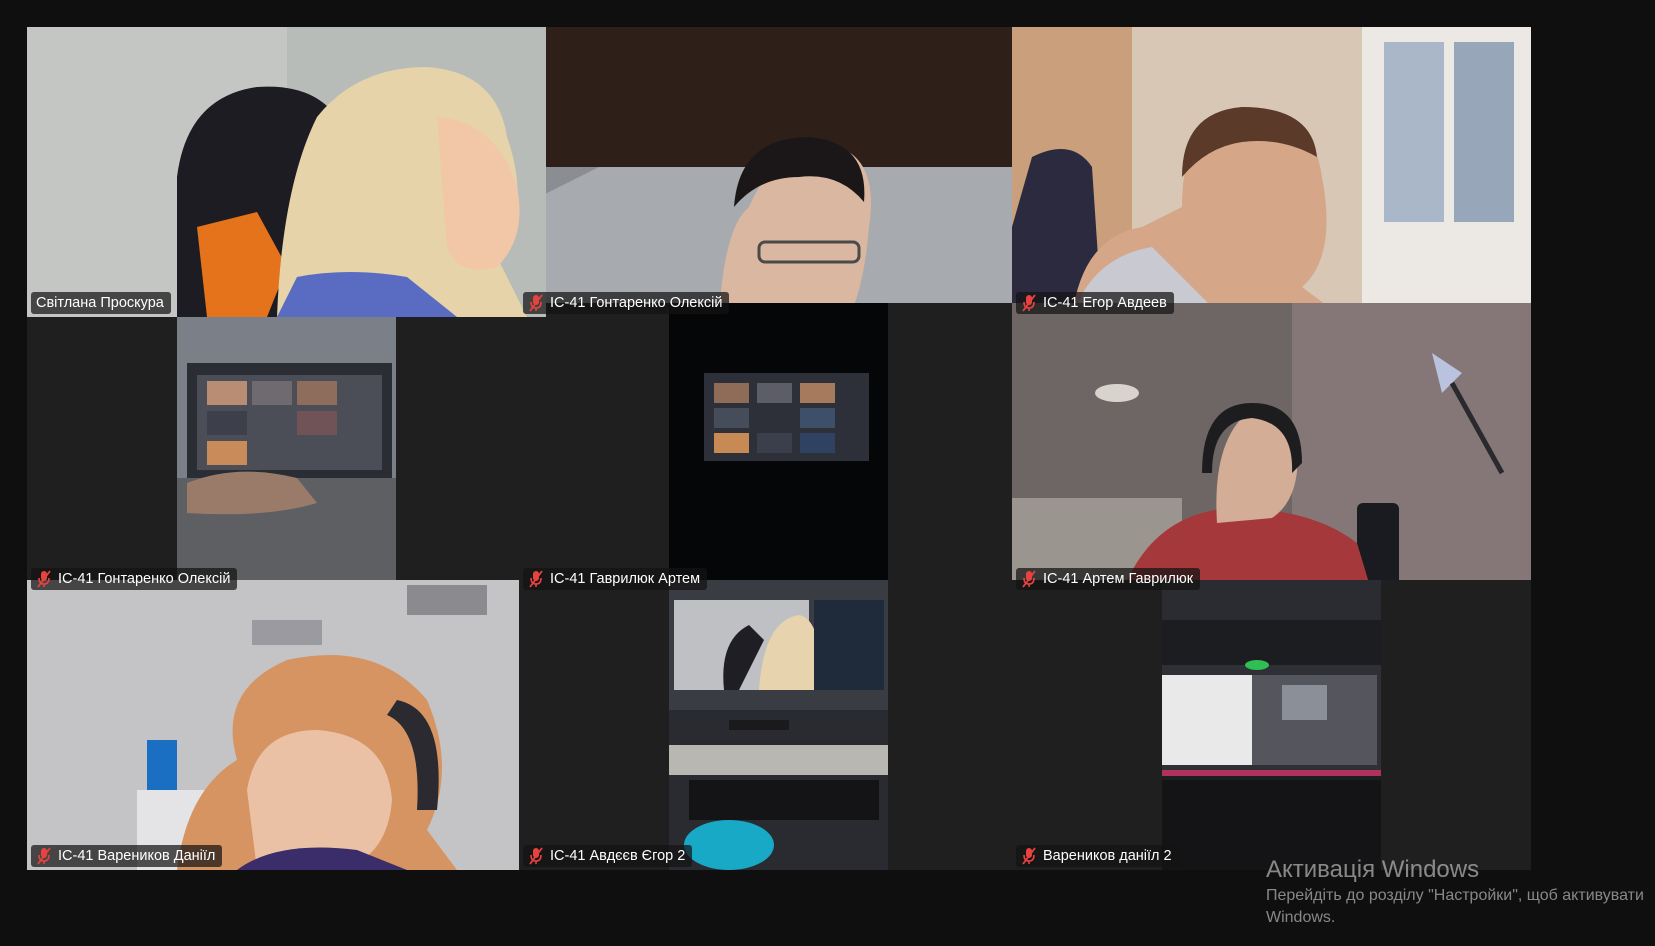  I want to click on participant-name-tag: ІС-41 Артем Гаврилюк, so click(1108, 579).